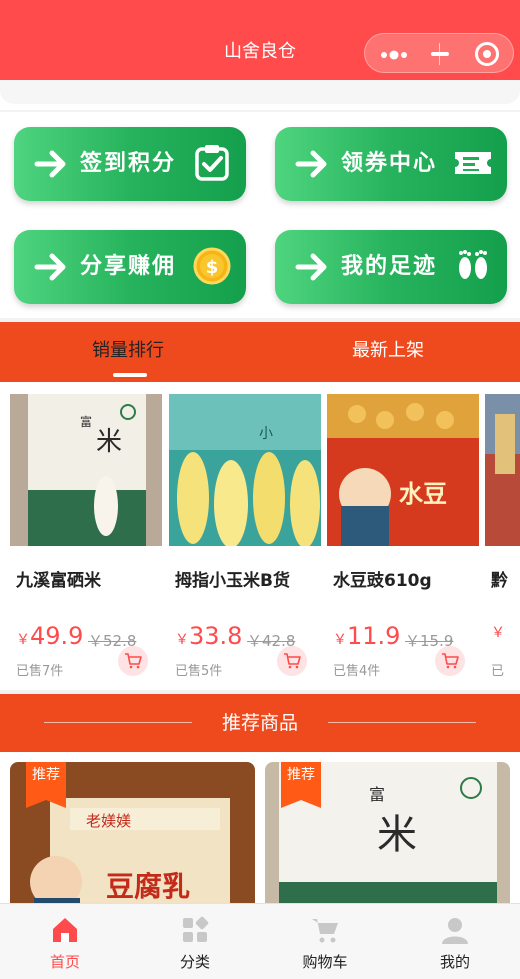 The height and width of the screenshot is (979, 520). Describe the element at coordinates (498, 671) in the screenshot. I see `product-sold-count: 已` at that location.